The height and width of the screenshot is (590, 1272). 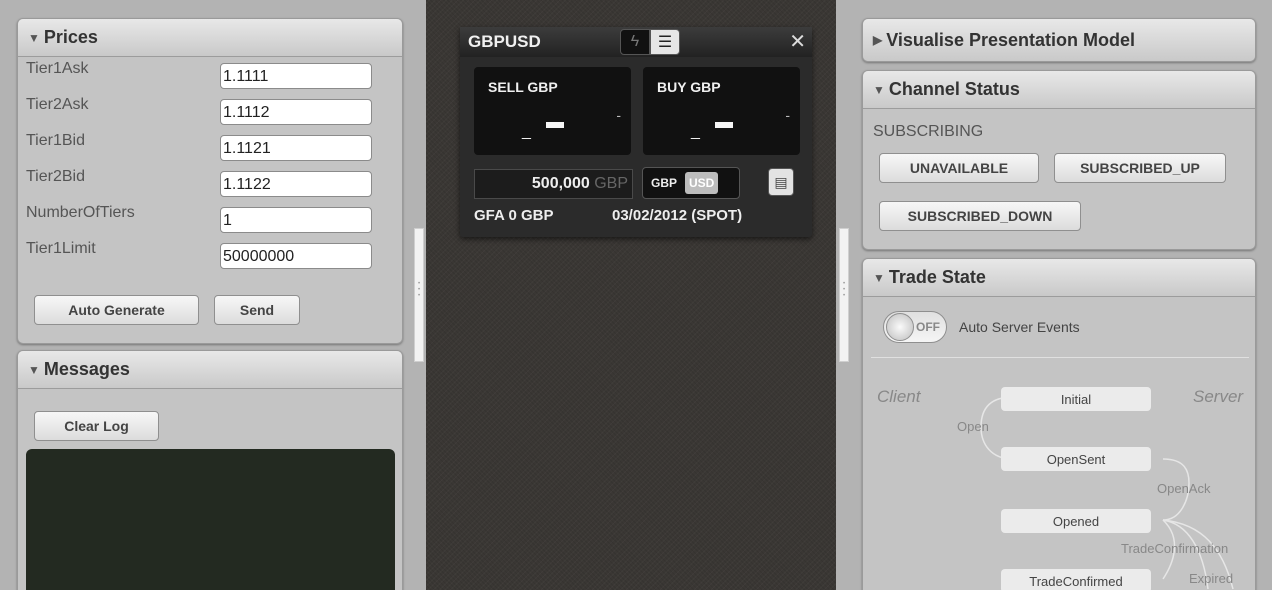 What do you see at coordinates (70, 37) in the screenshot?
I see `prices-title: Prices` at bounding box center [70, 37].